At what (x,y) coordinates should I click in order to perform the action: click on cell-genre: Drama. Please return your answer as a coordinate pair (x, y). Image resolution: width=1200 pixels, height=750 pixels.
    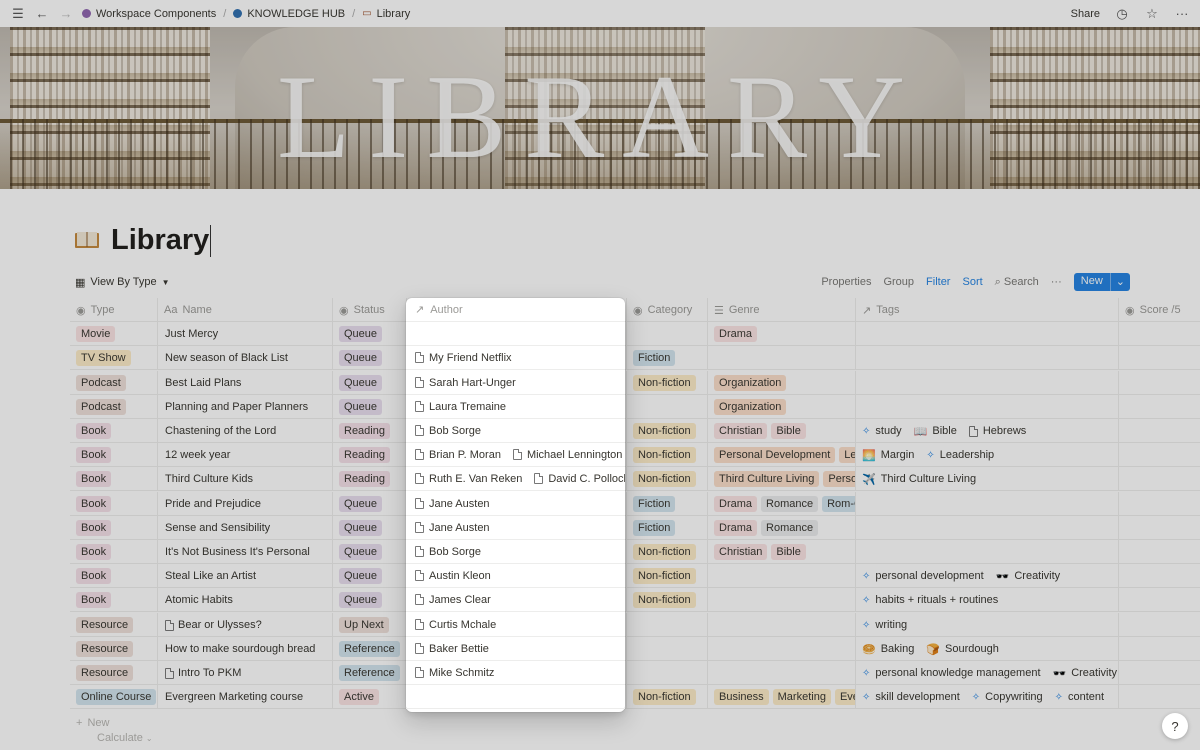
    Looking at the image, I should click on (782, 334).